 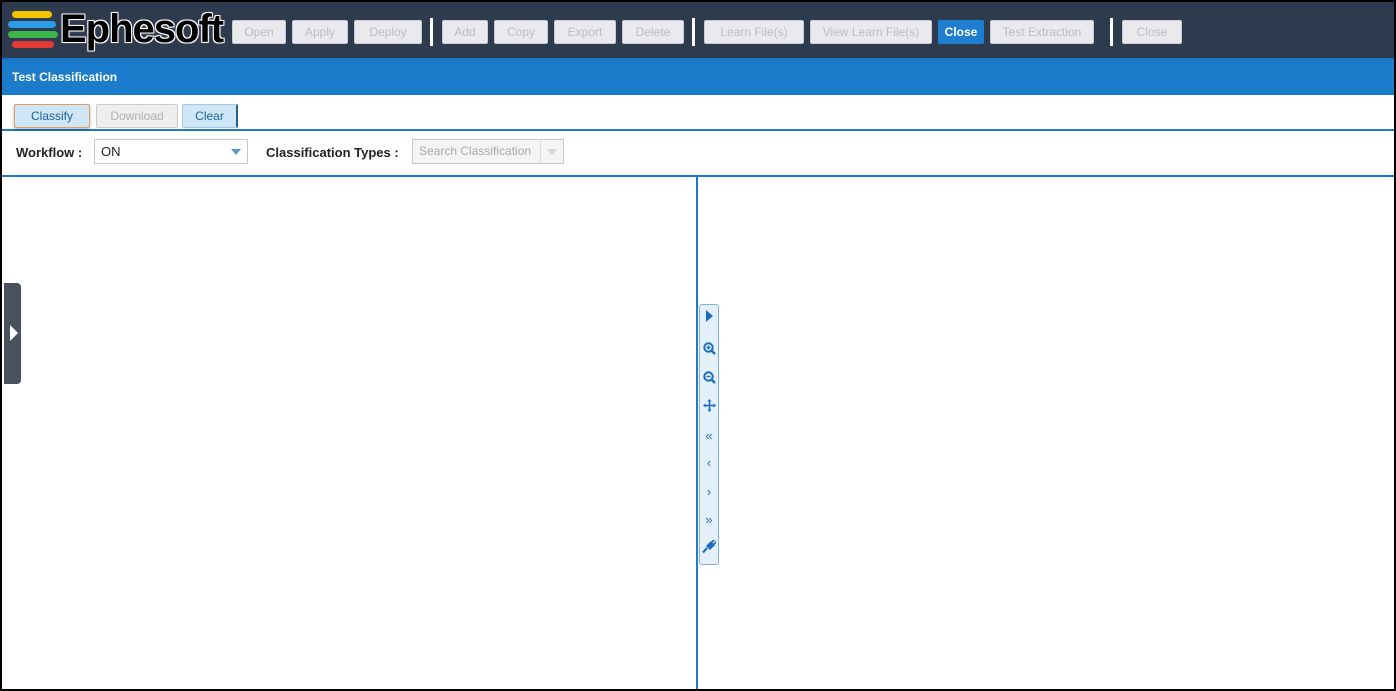 What do you see at coordinates (709, 463) in the screenshot?
I see `previous-page-icon: ‹` at bounding box center [709, 463].